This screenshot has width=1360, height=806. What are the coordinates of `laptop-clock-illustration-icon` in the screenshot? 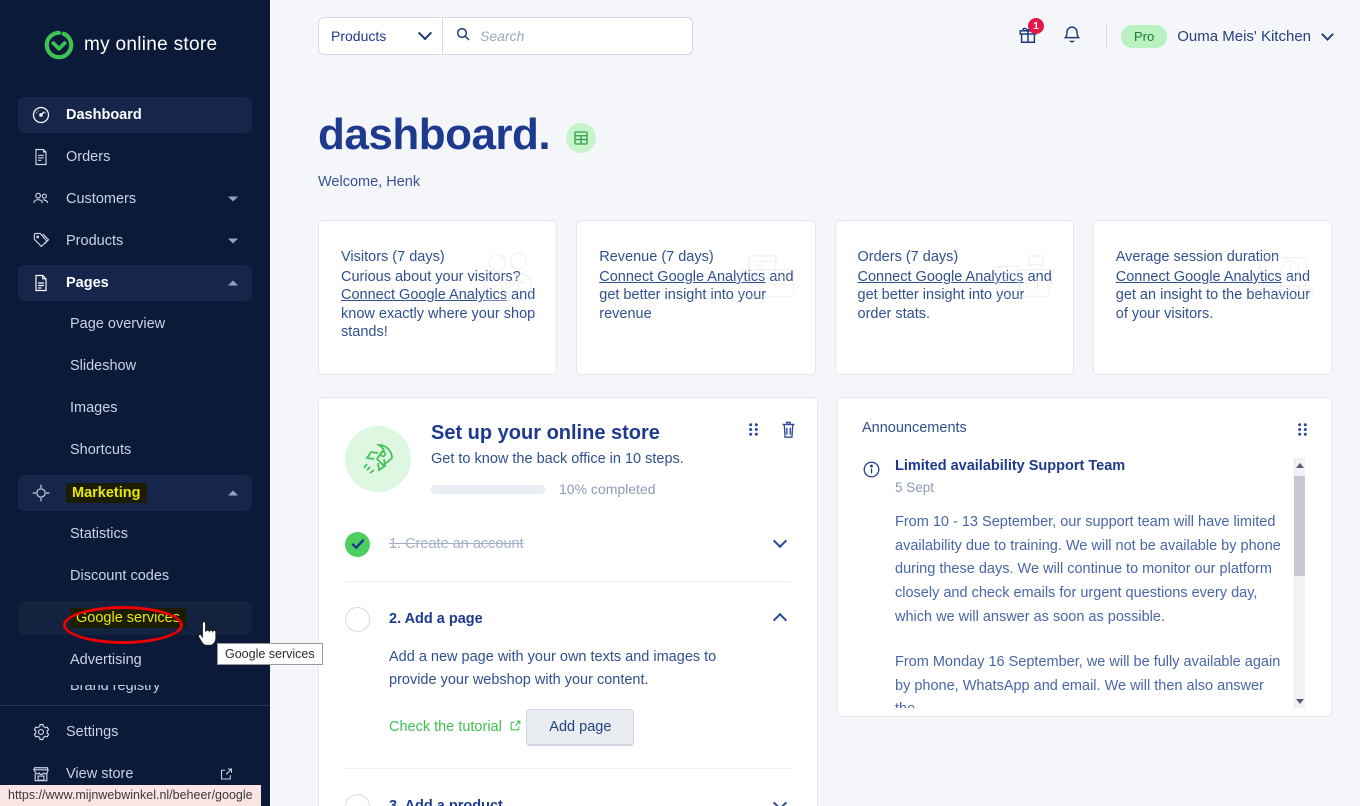 It's located at (1283, 280).